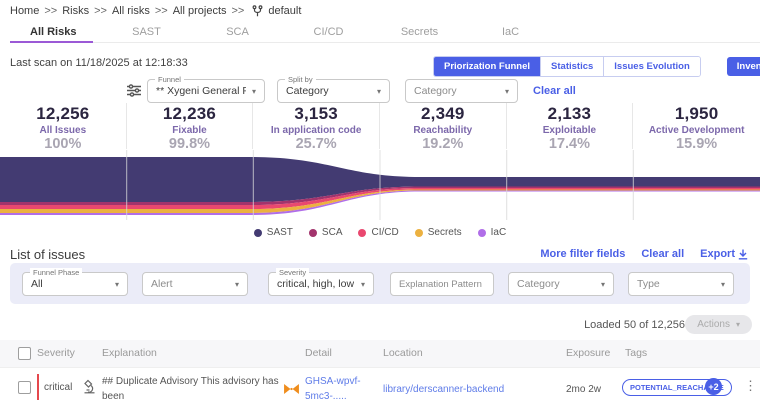 This screenshot has width=760, height=405. I want to click on stat-active-development: 1,950 Active Development 15.9%, so click(696, 127).